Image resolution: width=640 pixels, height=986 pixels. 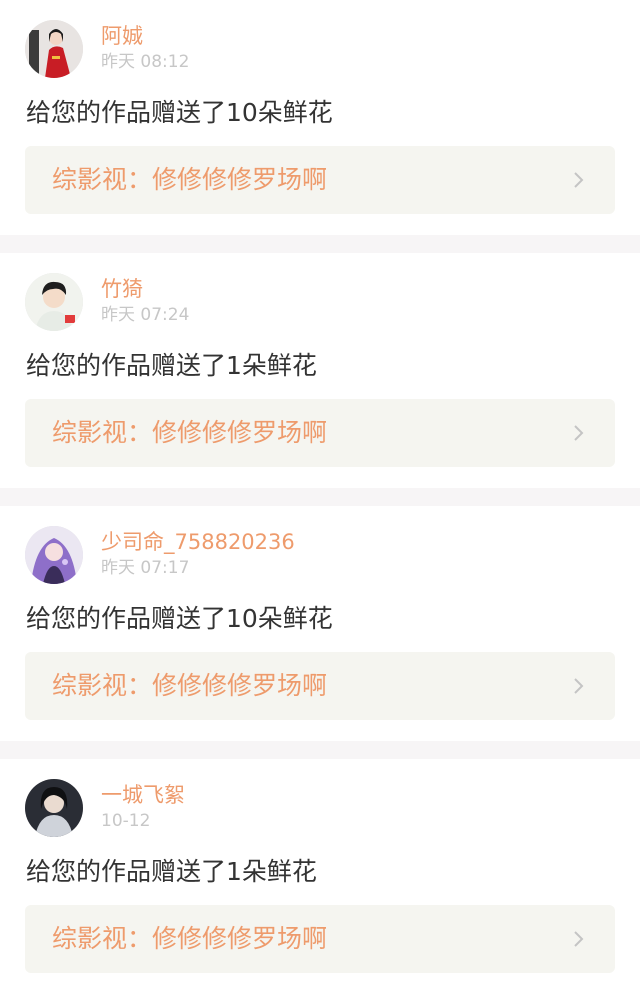 I want to click on avatar-red-robe-icon, so click(x=54, y=49).